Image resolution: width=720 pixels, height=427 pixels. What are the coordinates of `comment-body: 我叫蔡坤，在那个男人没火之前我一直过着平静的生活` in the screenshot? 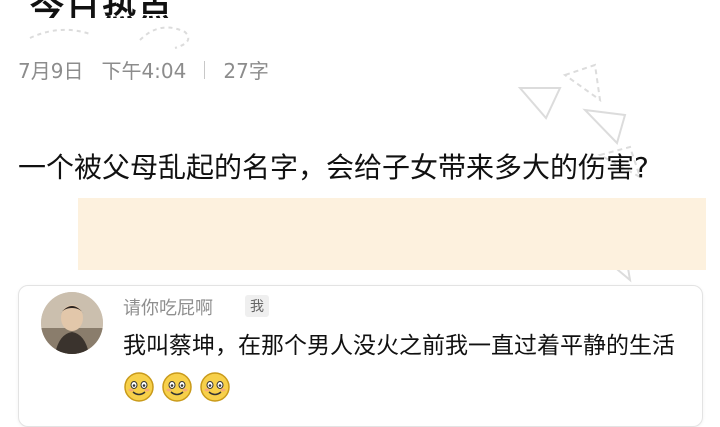 It's located at (399, 346).